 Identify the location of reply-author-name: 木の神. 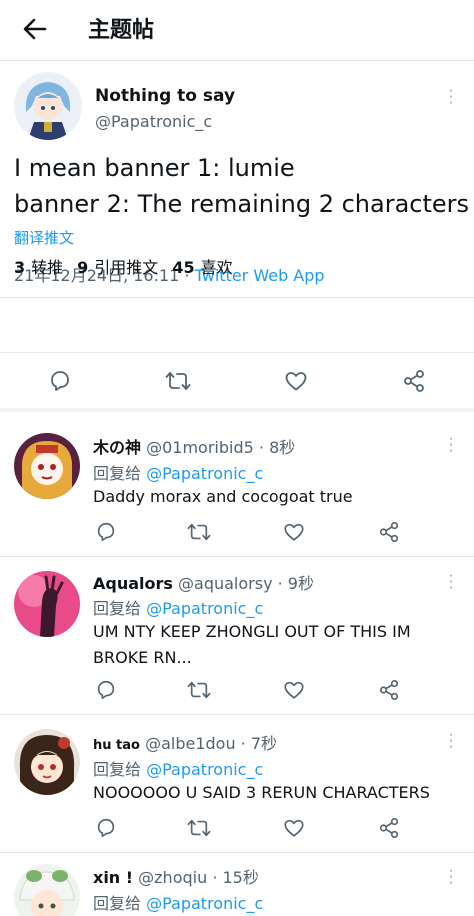
(117, 447).